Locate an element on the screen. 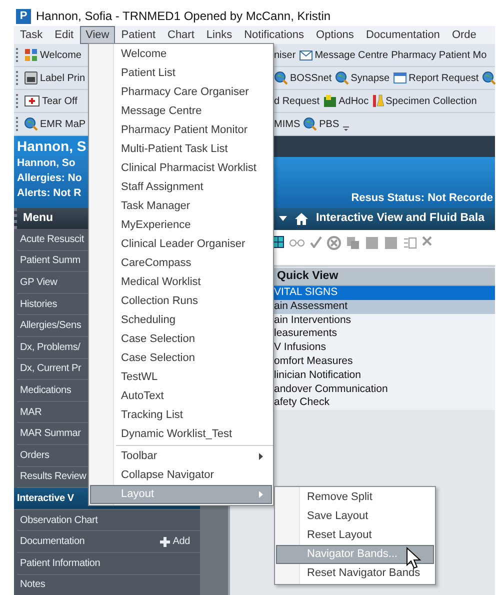  patient-name: Hannon, S is located at coordinates (53, 146).